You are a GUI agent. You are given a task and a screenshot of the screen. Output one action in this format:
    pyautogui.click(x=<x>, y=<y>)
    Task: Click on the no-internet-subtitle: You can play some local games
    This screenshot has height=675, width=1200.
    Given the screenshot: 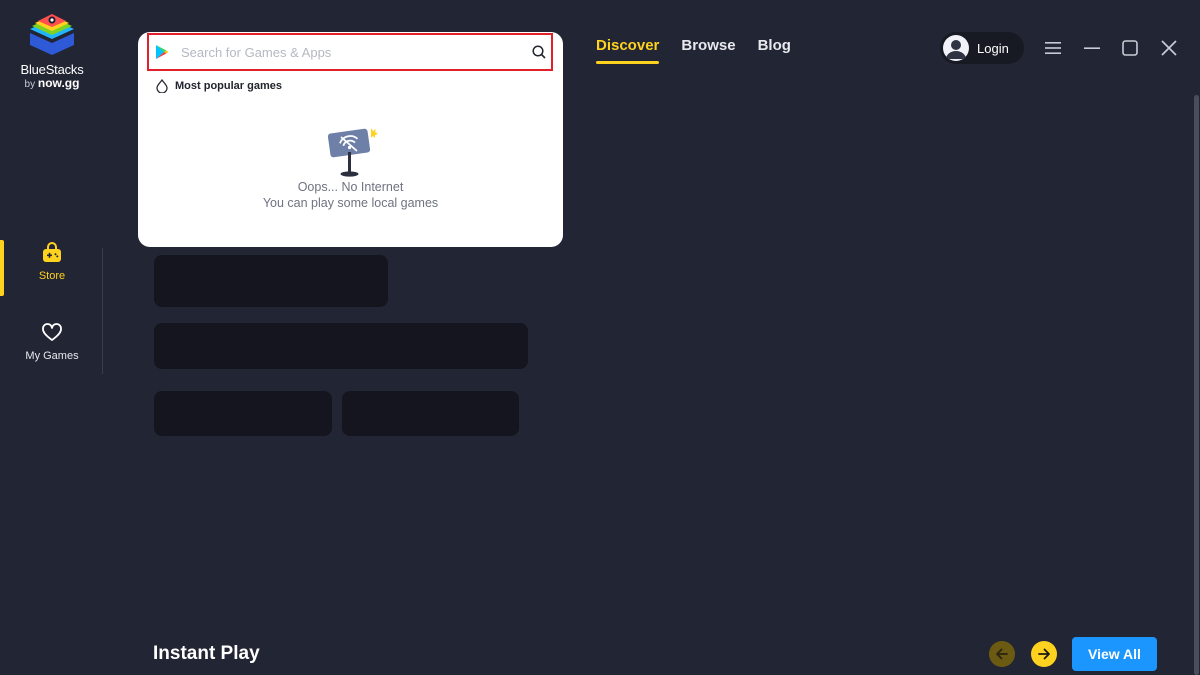 What is the action you would take?
    pyautogui.click(x=350, y=203)
    